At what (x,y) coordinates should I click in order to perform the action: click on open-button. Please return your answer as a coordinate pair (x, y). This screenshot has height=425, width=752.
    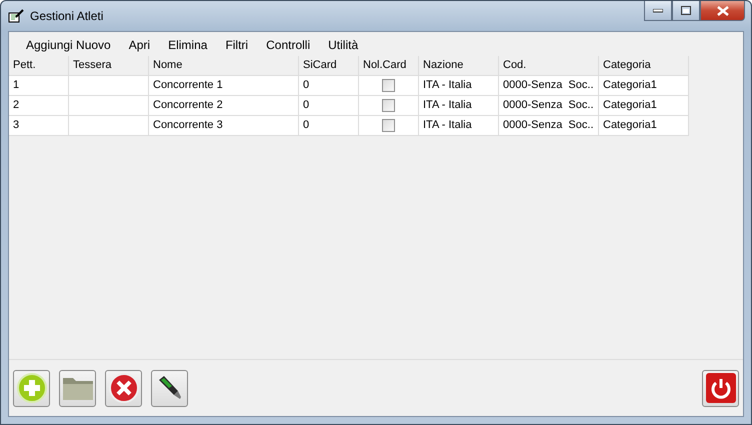
    Looking at the image, I should click on (77, 388).